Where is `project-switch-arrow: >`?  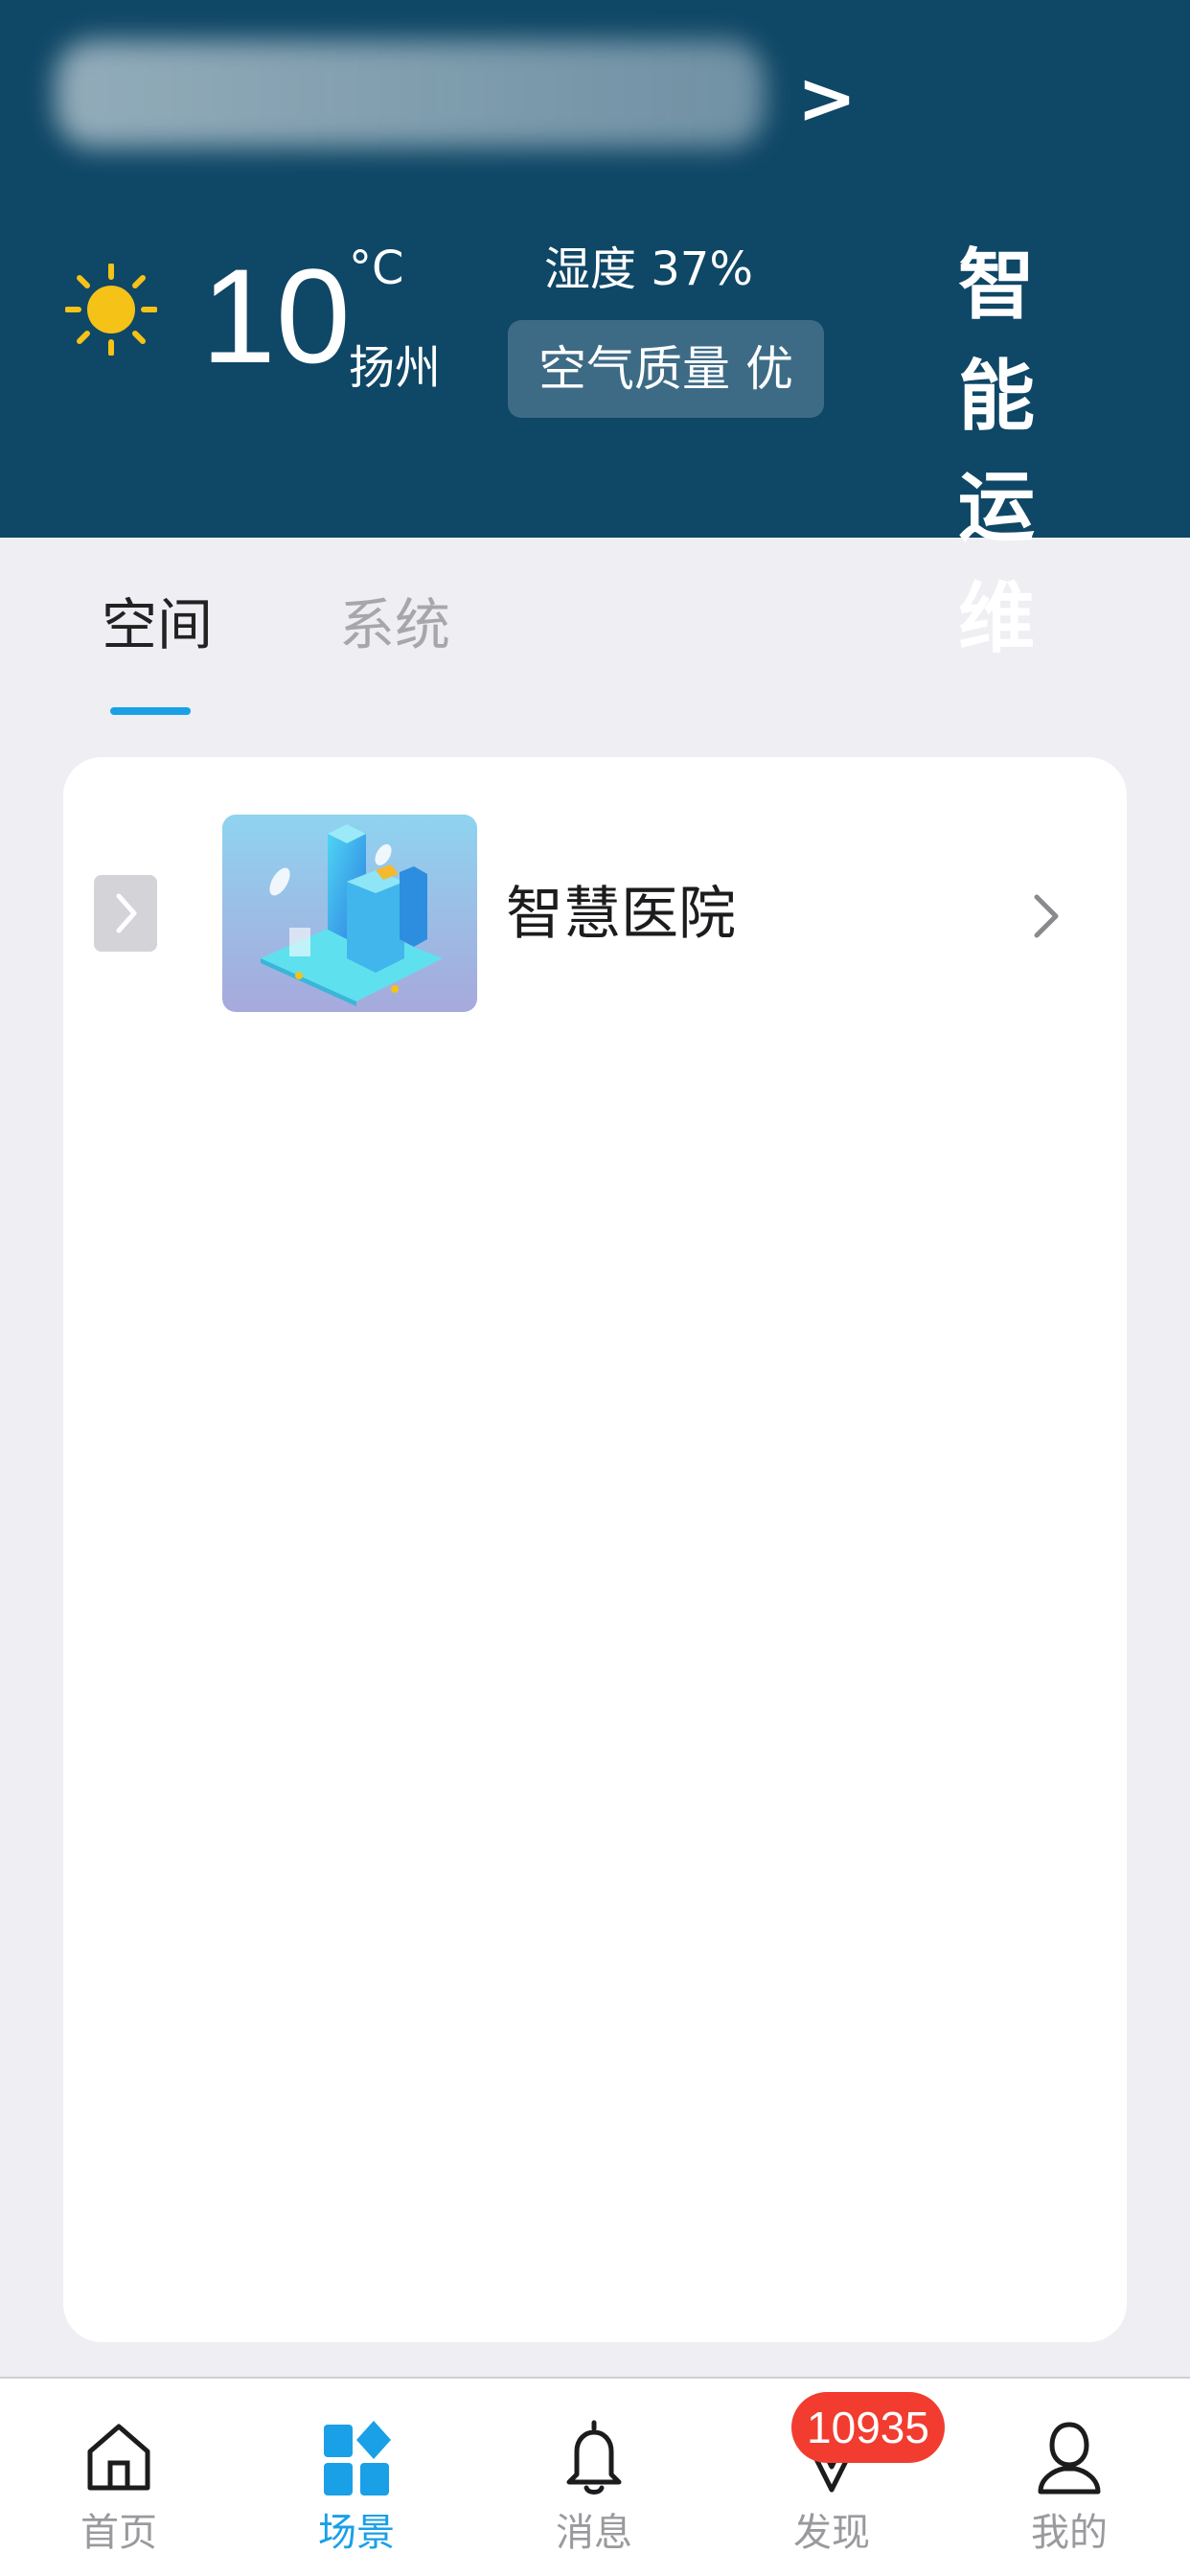
project-switch-arrow: > is located at coordinates (827, 99).